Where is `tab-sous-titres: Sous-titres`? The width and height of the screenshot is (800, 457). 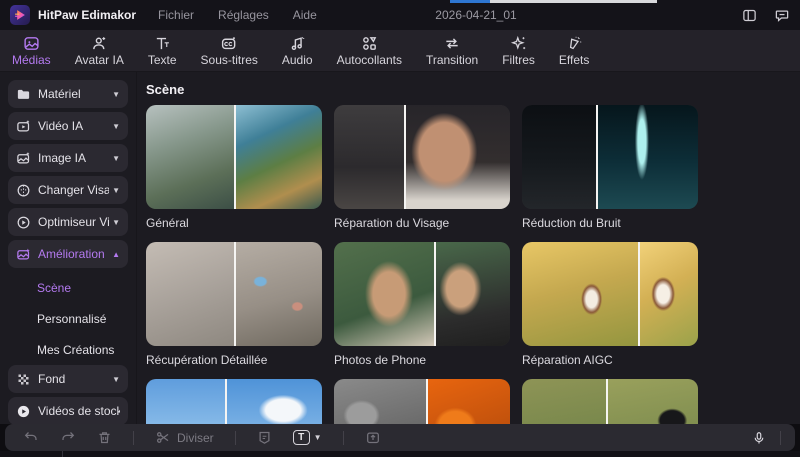
tab-sous-titres: Sous-titres is located at coordinates (229, 51).